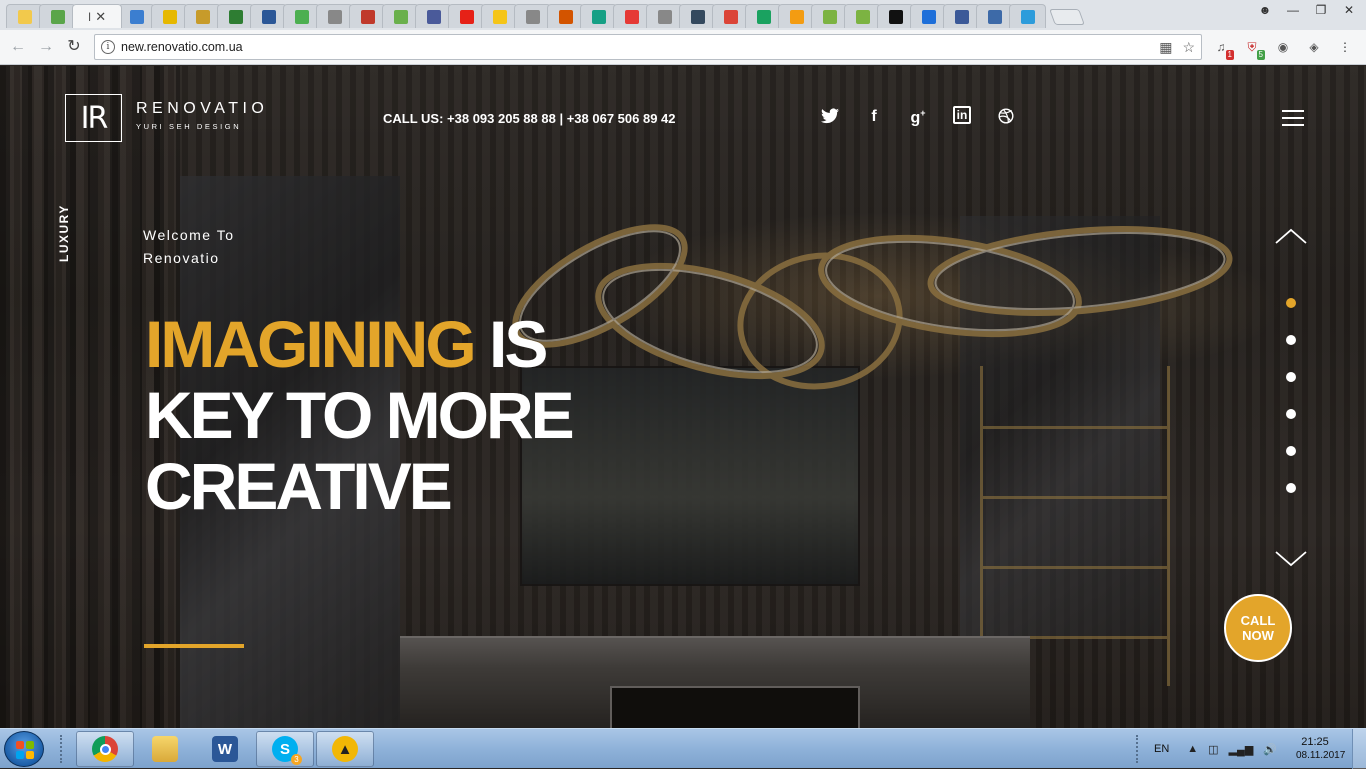 This screenshot has height=769, width=1366. Describe the element at coordinates (1223, 49) in the screenshot. I see `music-extension-icon: ♫ 1` at that location.